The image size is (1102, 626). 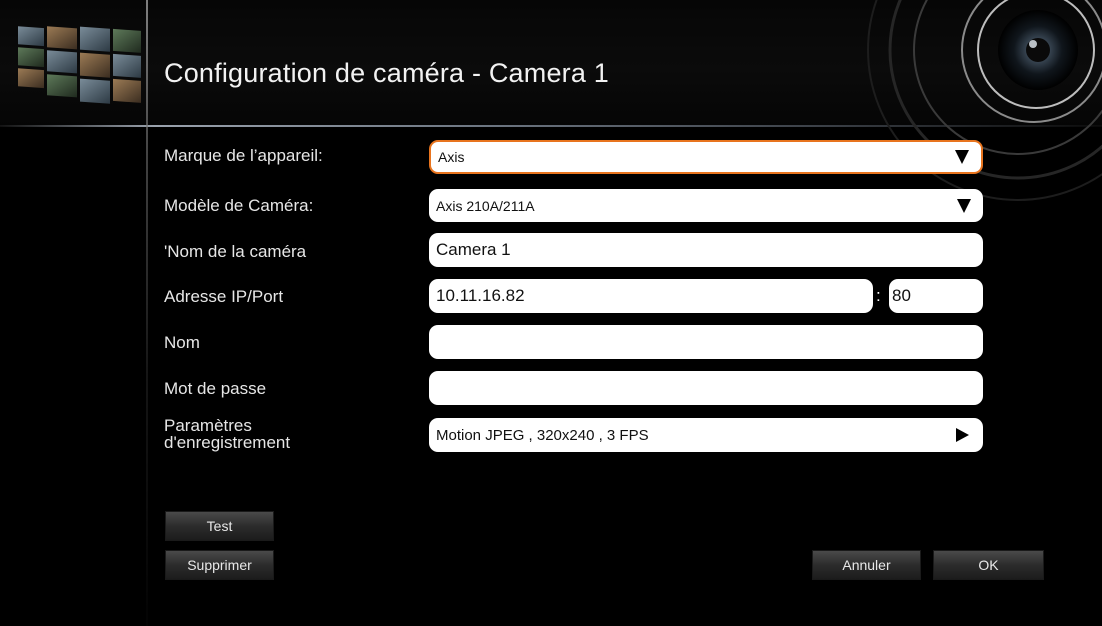 I want to click on port-value: 80, so click(x=901, y=295).